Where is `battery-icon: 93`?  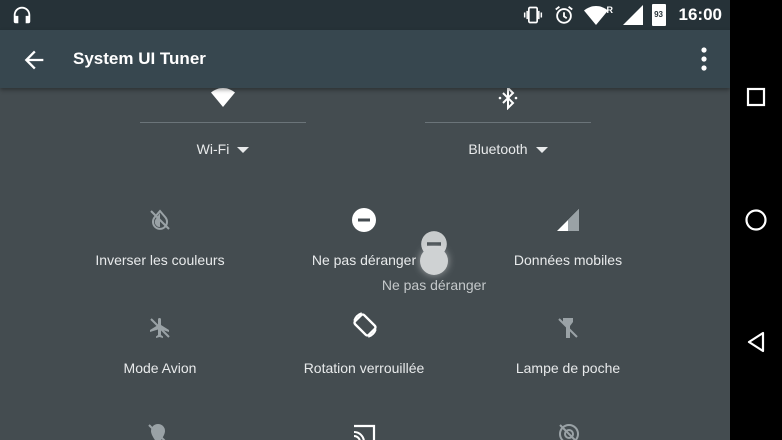
battery-icon: 93 is located at coordinates (658, 15).